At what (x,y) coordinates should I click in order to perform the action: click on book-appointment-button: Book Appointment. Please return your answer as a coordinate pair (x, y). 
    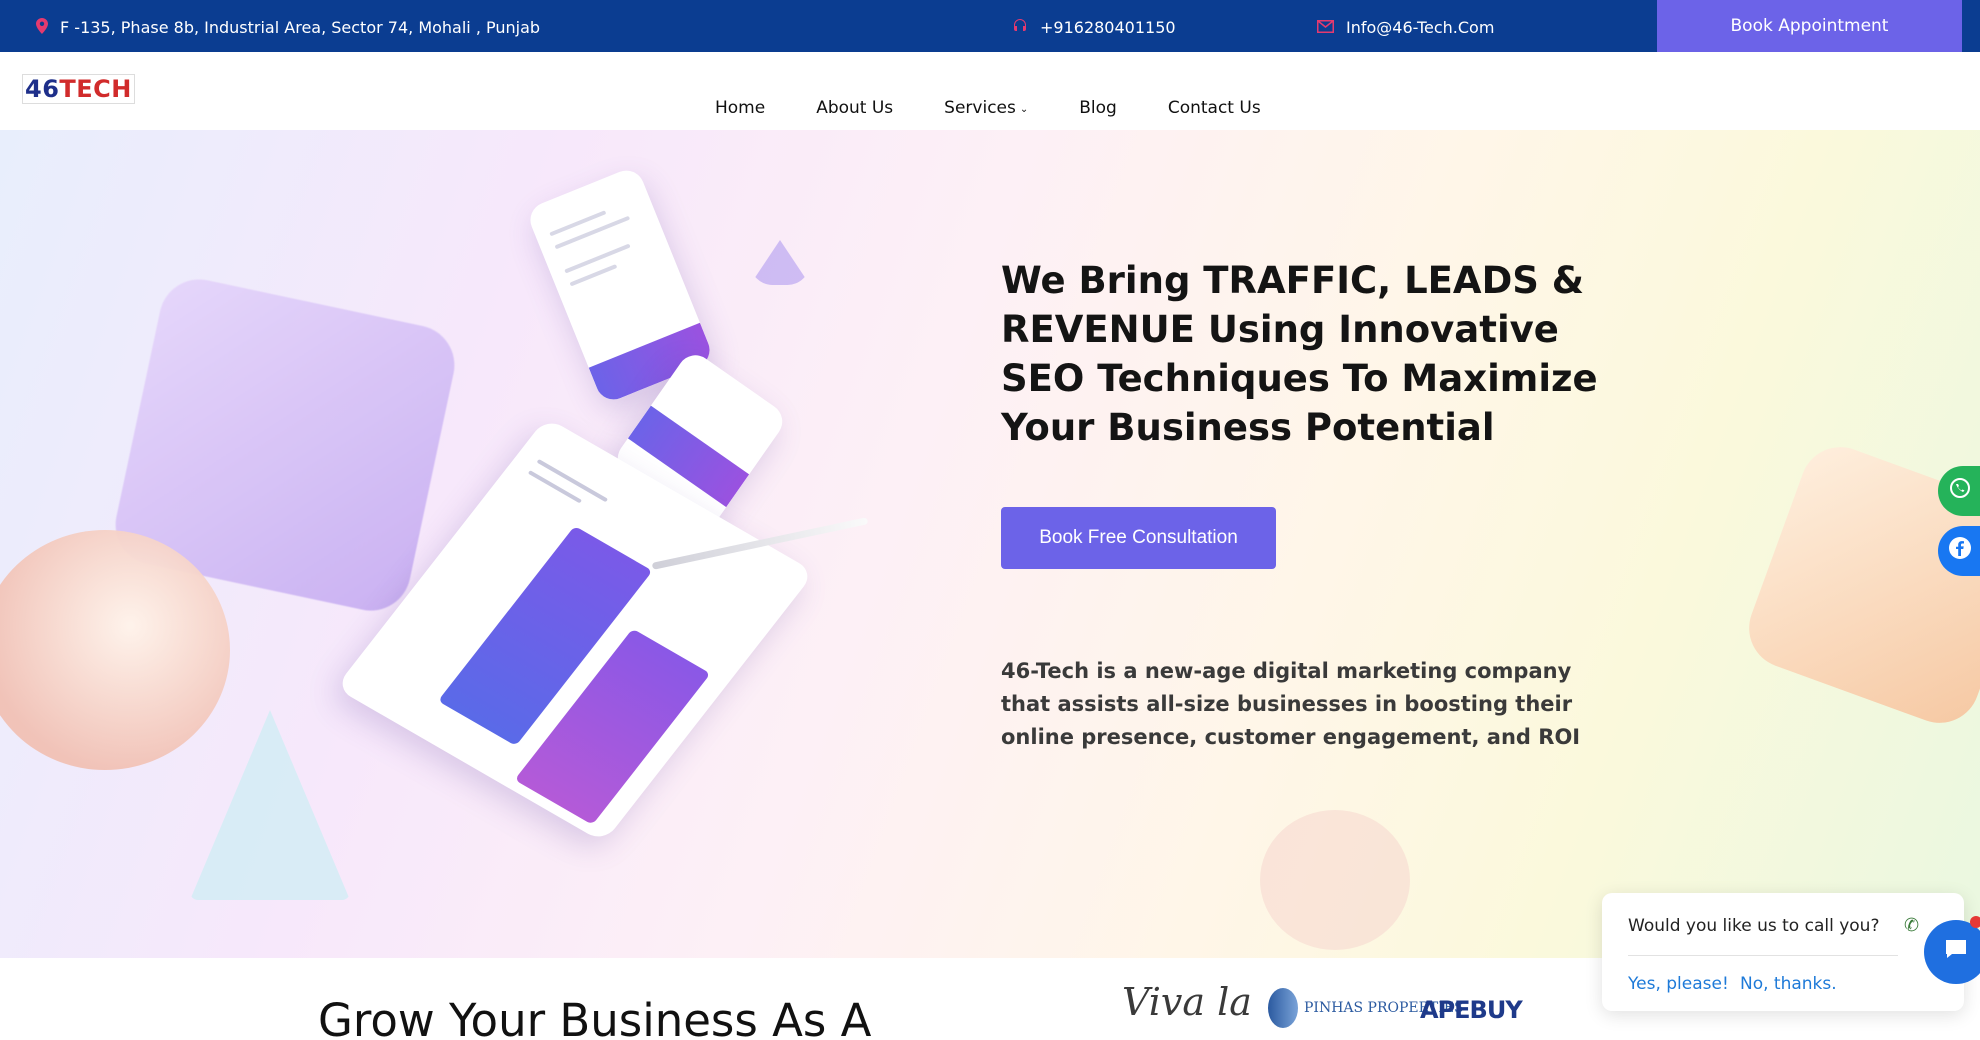
    Looking at the image, I should click on (1809, 26).